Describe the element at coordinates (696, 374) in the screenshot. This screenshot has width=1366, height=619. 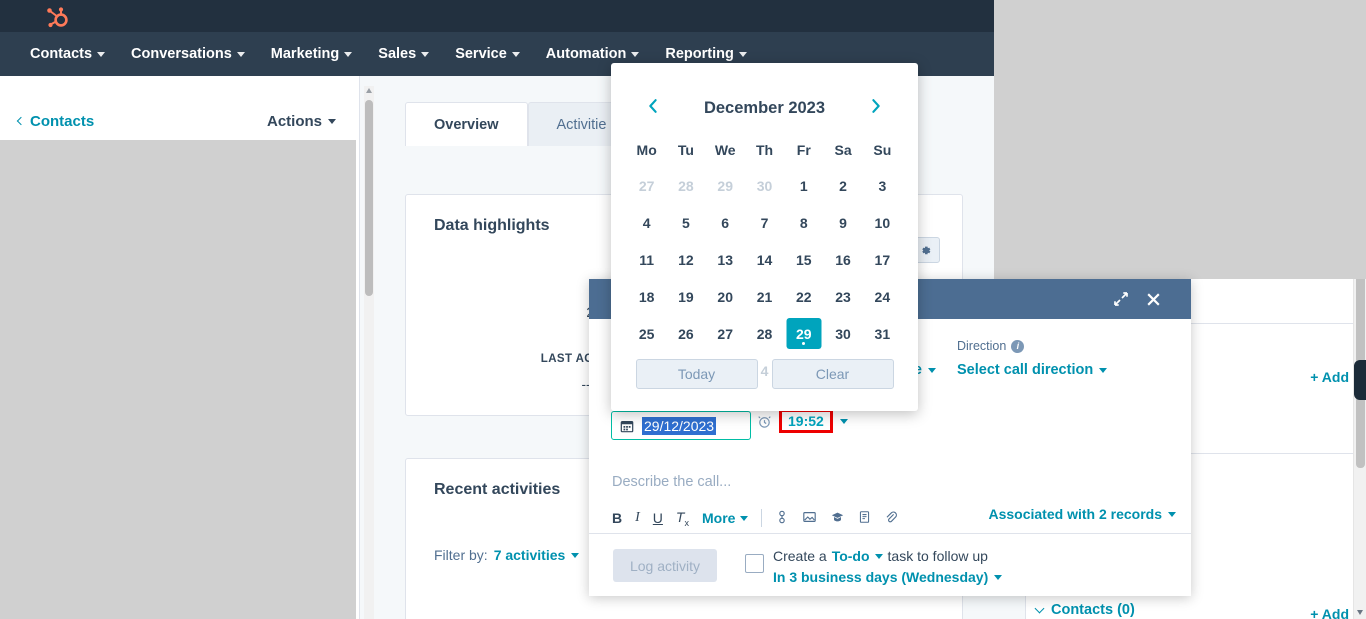
I see `calendar-today-button: Today` at that location.